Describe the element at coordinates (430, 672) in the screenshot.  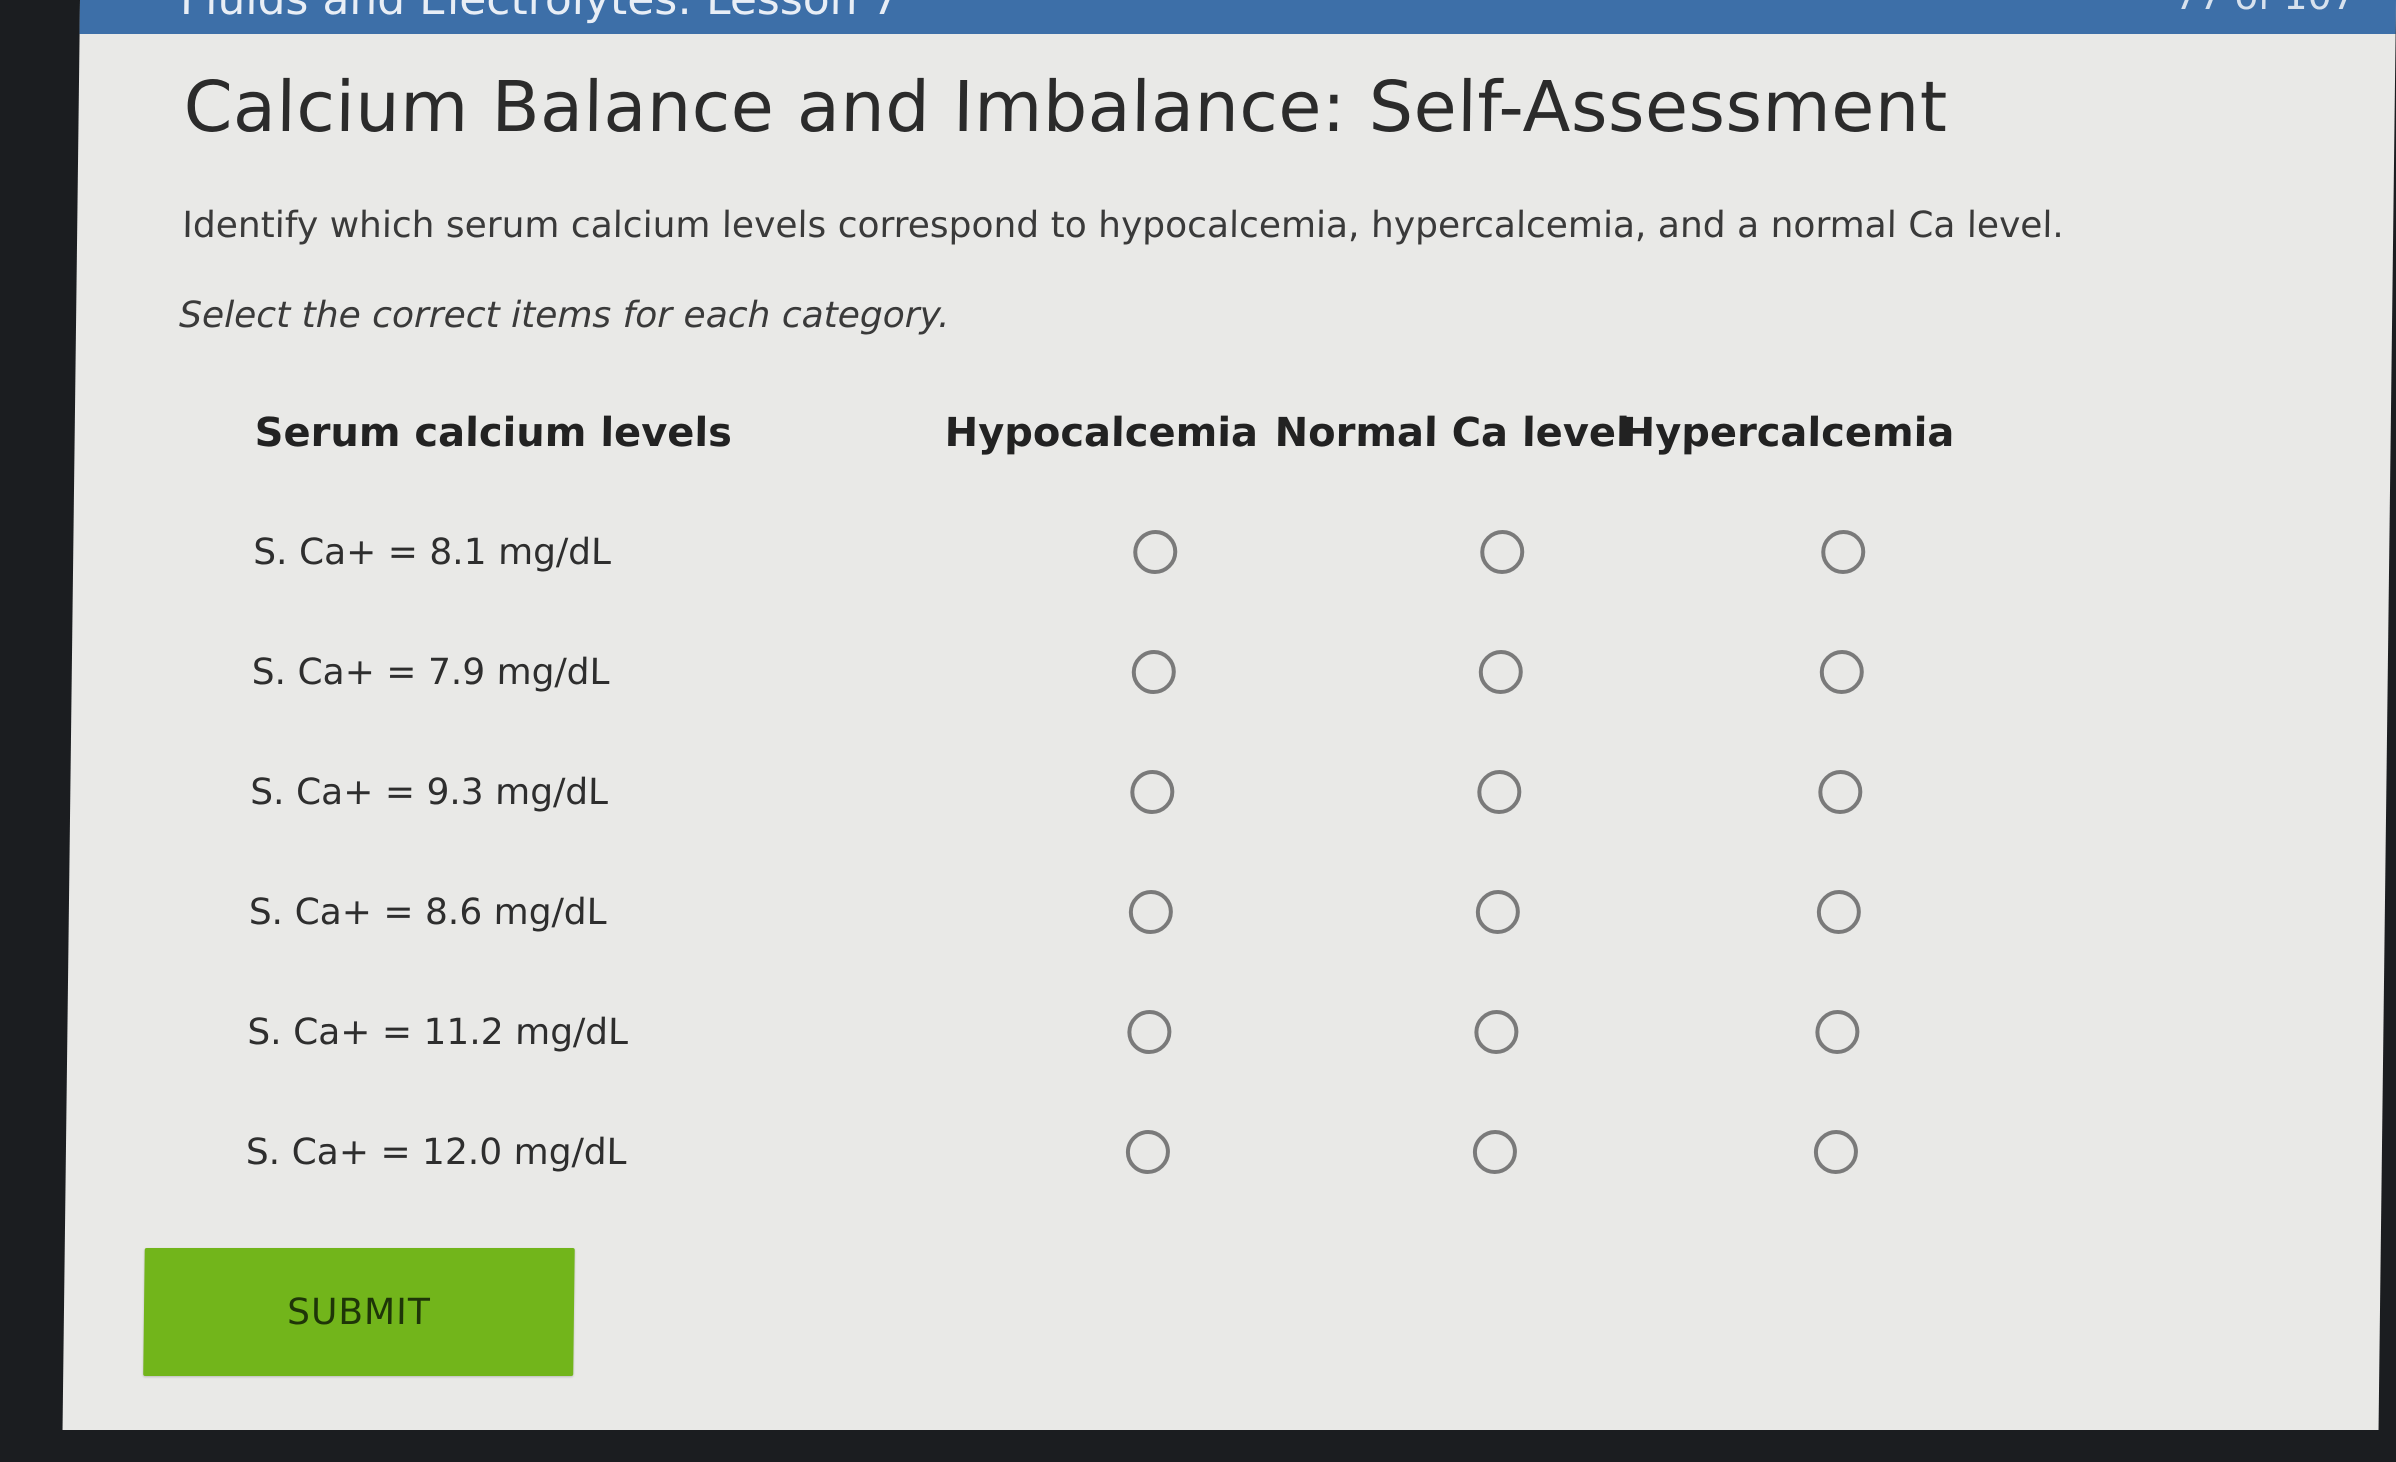
I see `serum-level-label: S. Ca+ = 7.9 mg/dL` at that location.